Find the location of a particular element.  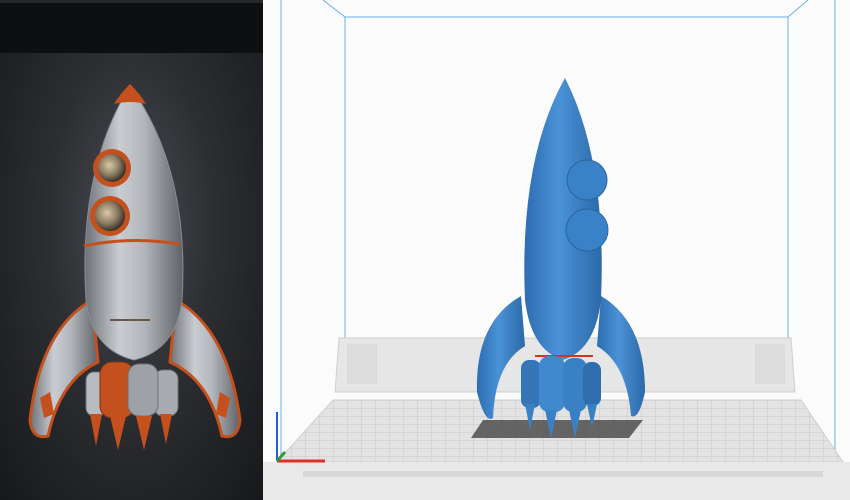

rocket-right-fin is located at coordinates (205, 368).